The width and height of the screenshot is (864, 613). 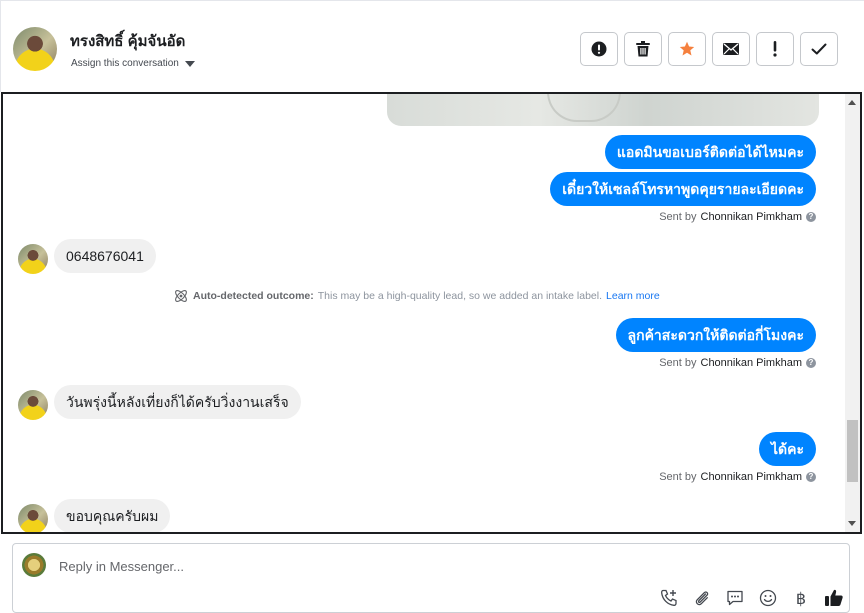 I want to click on star-button, so click(x=687, y=49).